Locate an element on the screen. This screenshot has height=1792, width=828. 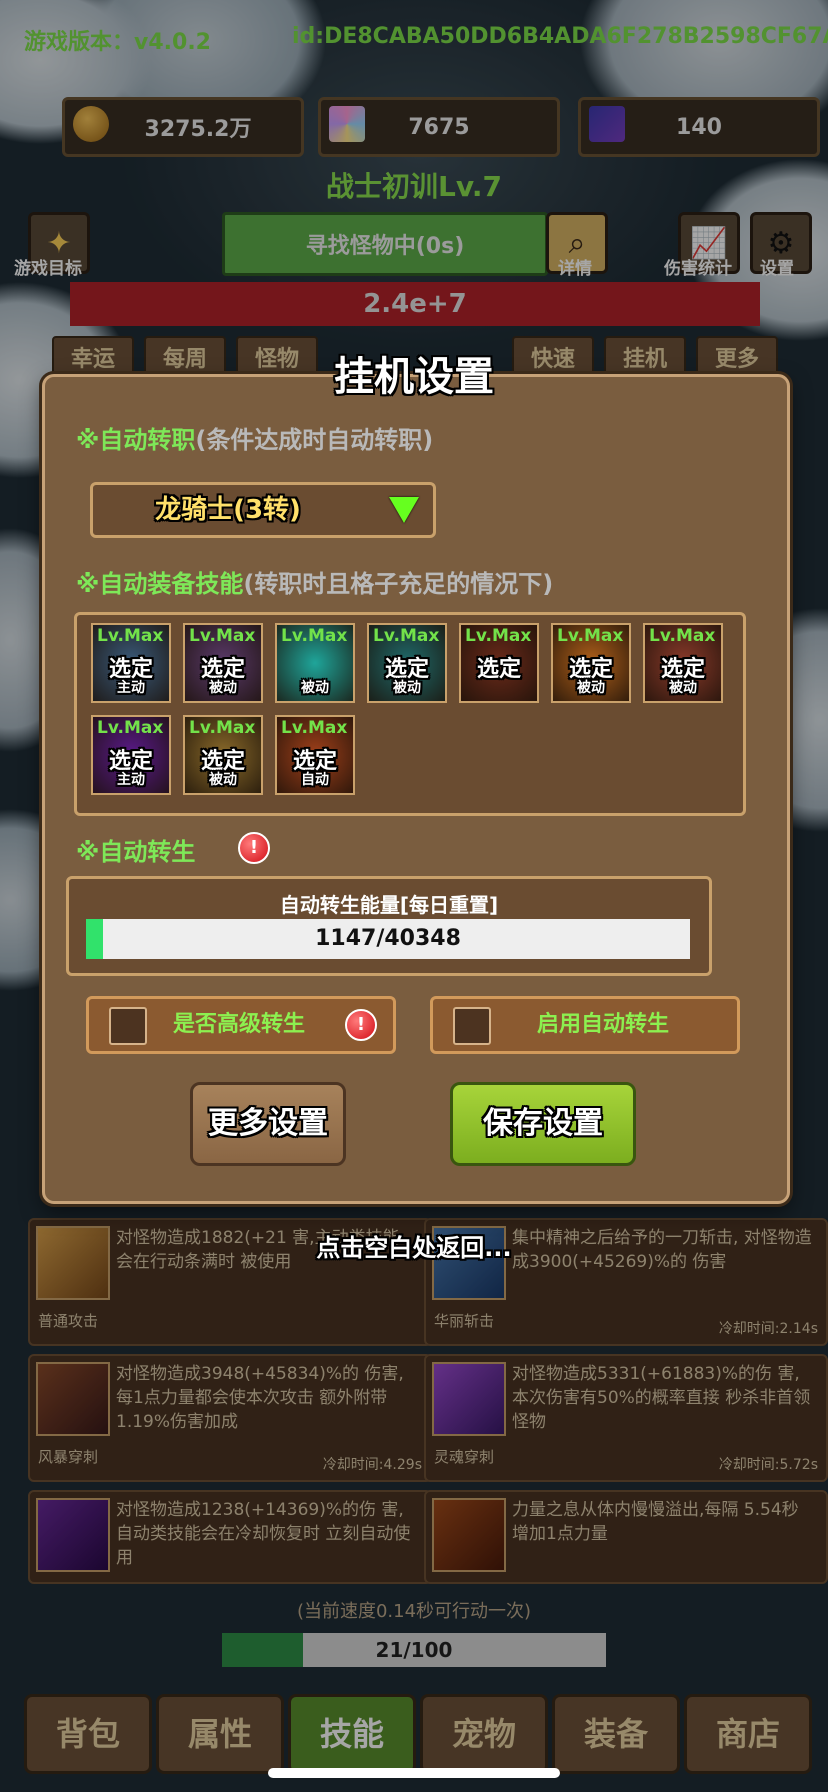
auto-job-subtitle: (条件达成时自动转职) is located at coordinates (314, 440).